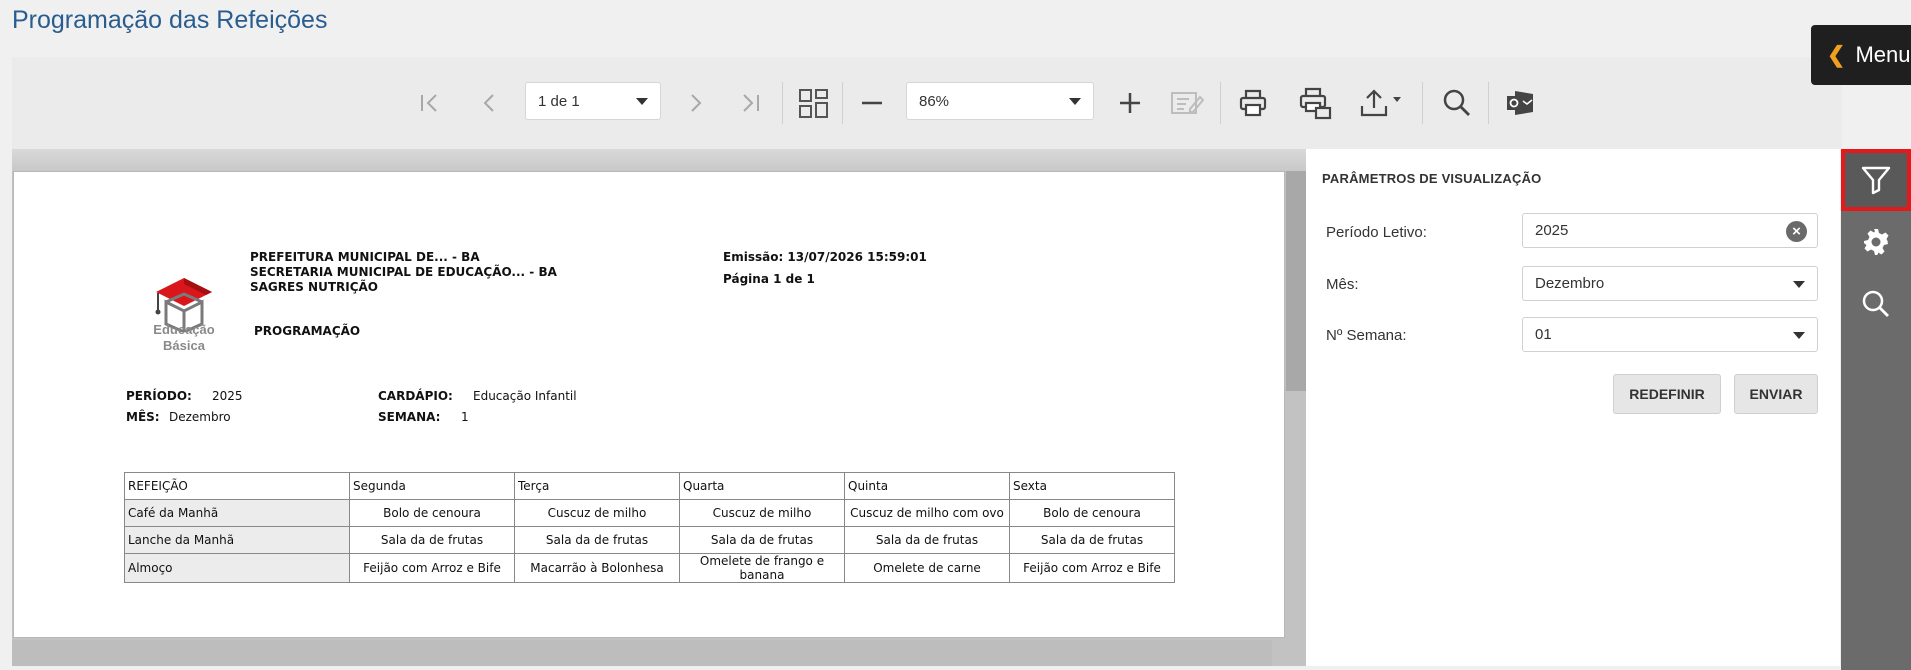 The width and height of the screenshot is (1911, 670). What do you see at coordinates (1432, 178) in the screenshot?
I see `panel-title: PARÂMETROS DE VISUALIZAÇÃO` at bounding box center [1432, 178].